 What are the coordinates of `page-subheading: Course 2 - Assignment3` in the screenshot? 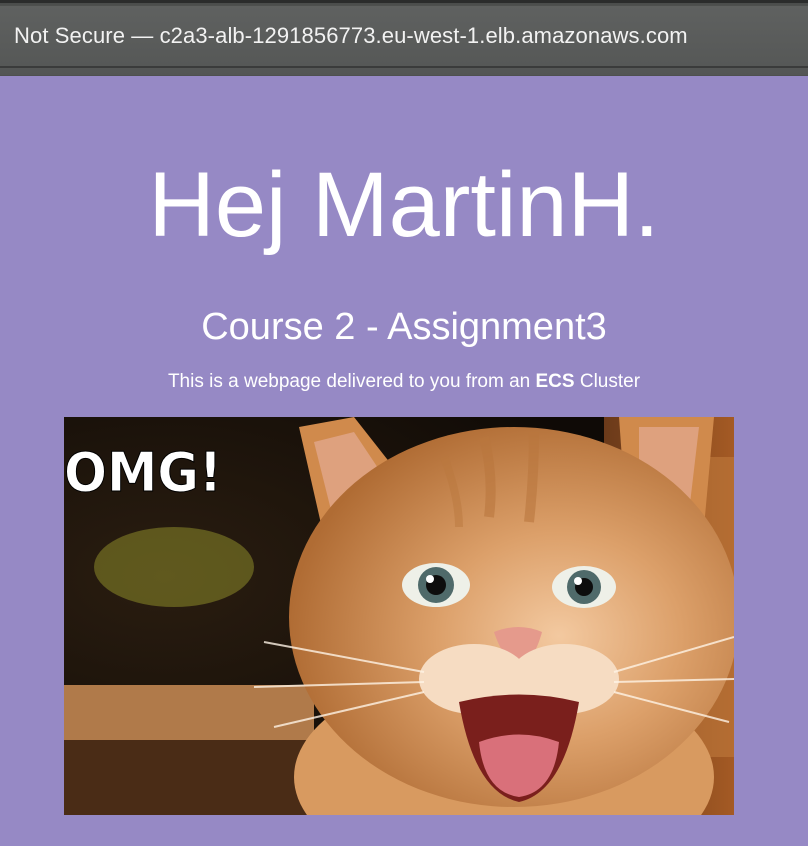 It's located at (404, 327).